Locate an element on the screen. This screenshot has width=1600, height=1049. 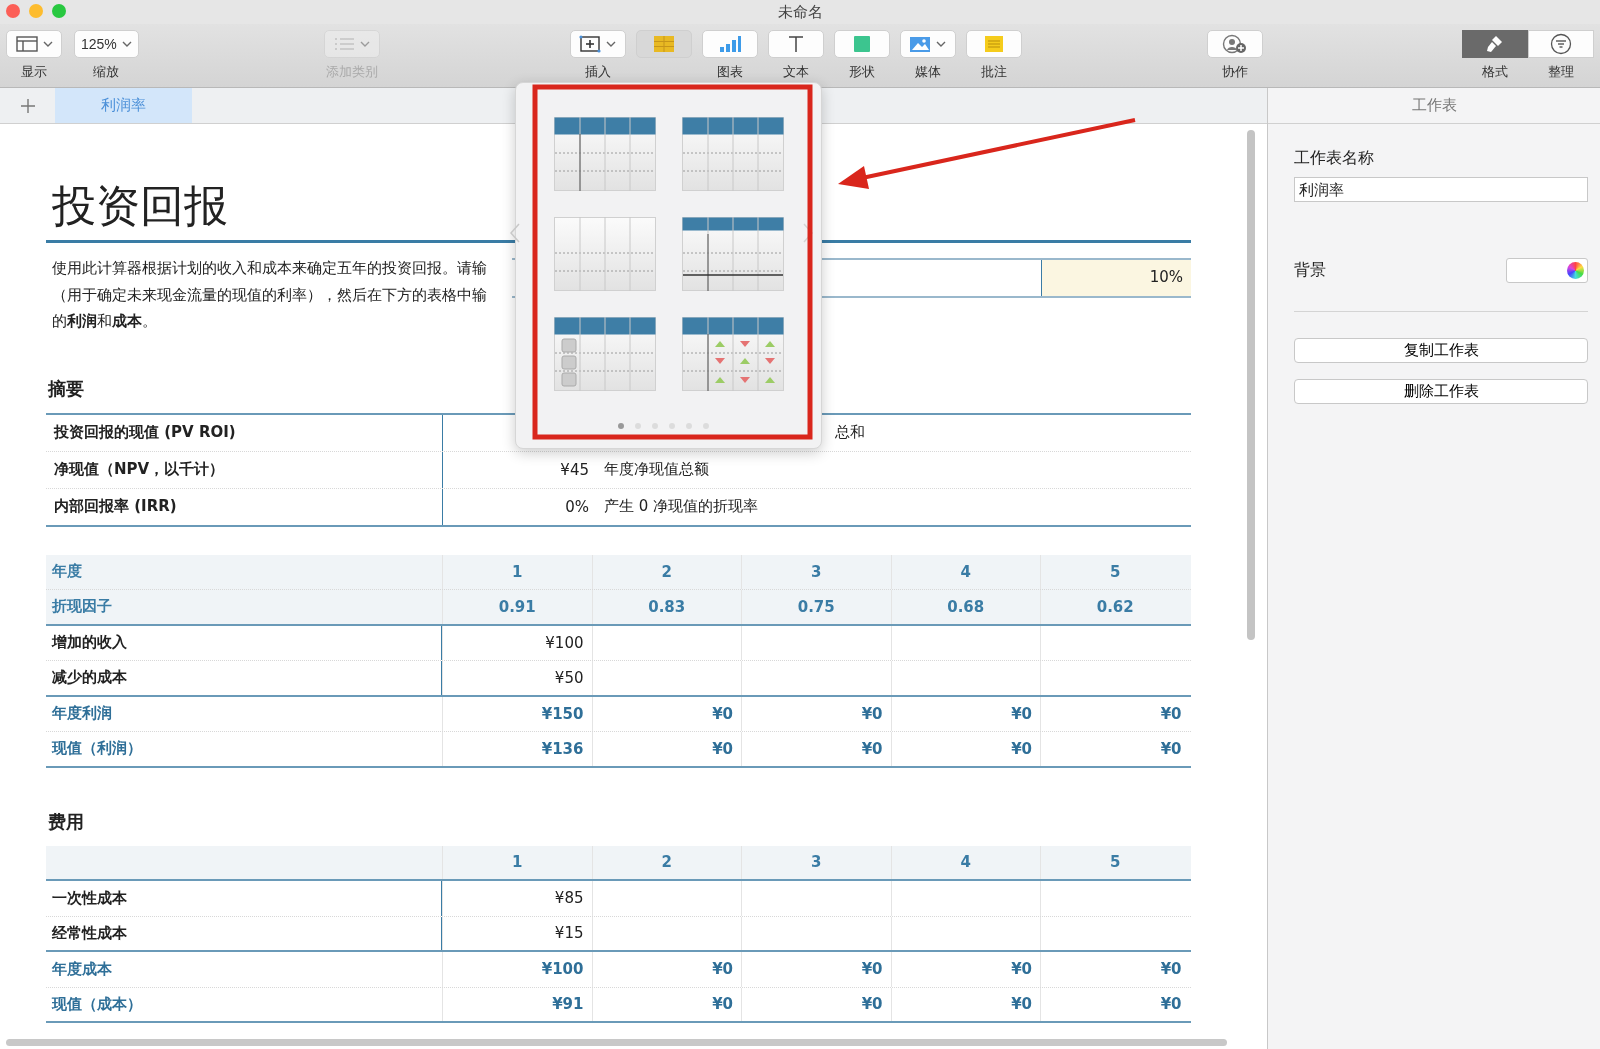
table-cell: 产生 0 净现值的折现率 is located at coordinates (681, 506).